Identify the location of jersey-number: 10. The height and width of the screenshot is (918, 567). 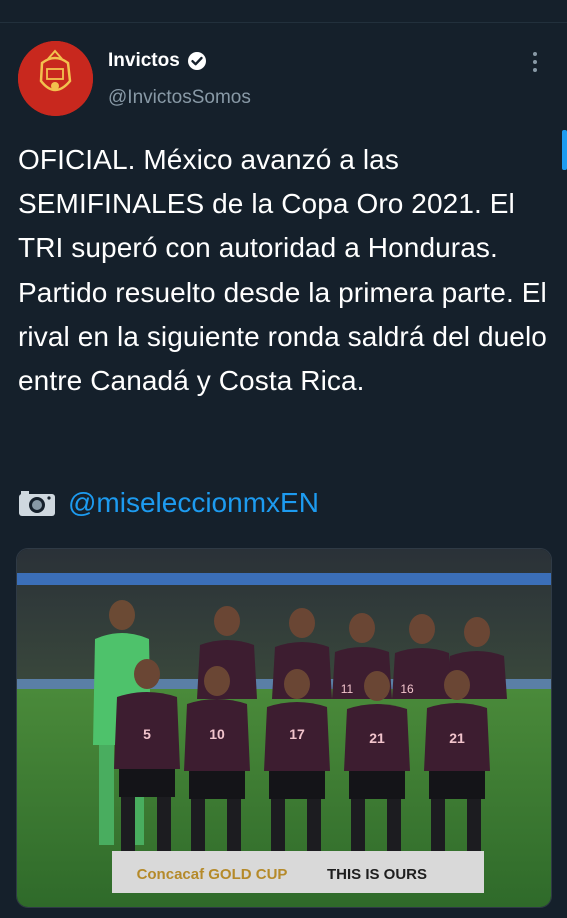
(217, 734).